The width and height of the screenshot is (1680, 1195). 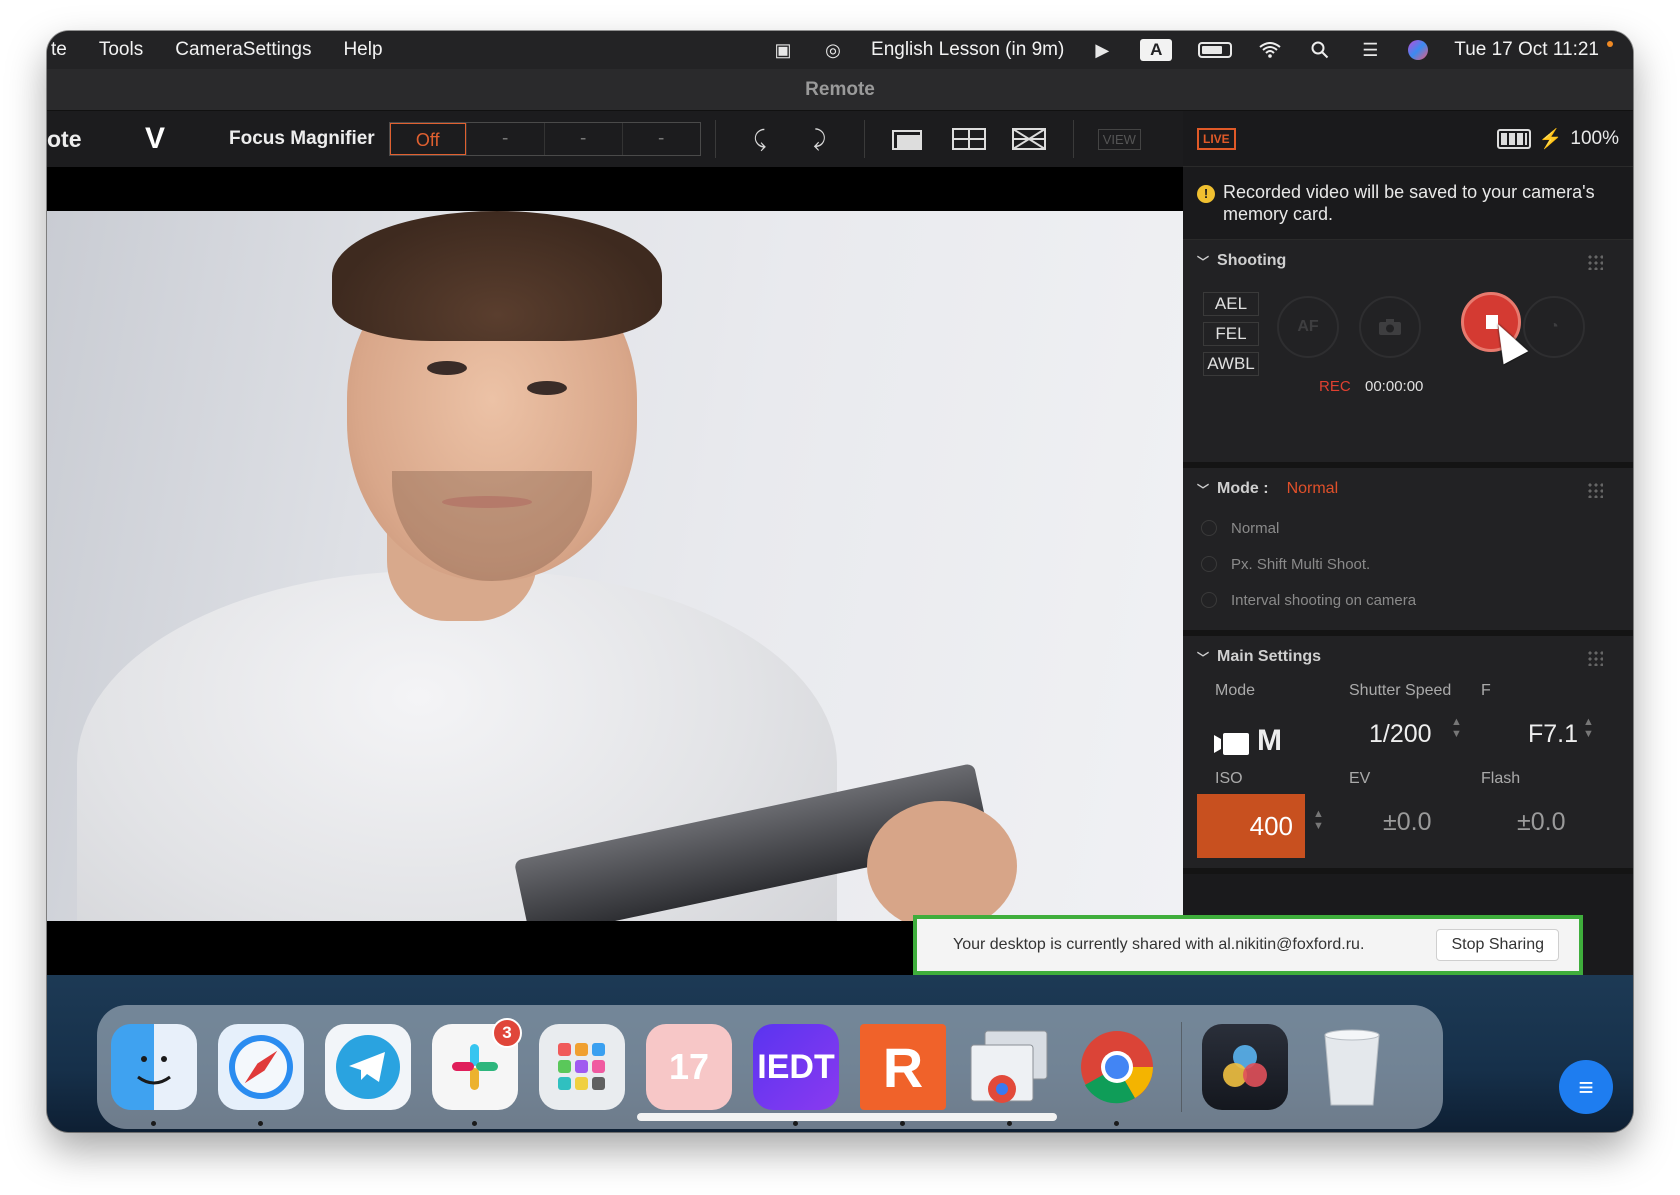 What do you see at coordinates (1588, 728) in the screenshot?
I see `aperture-stepper-icon: ▲ ▼` at bounding box center [1588, 728].